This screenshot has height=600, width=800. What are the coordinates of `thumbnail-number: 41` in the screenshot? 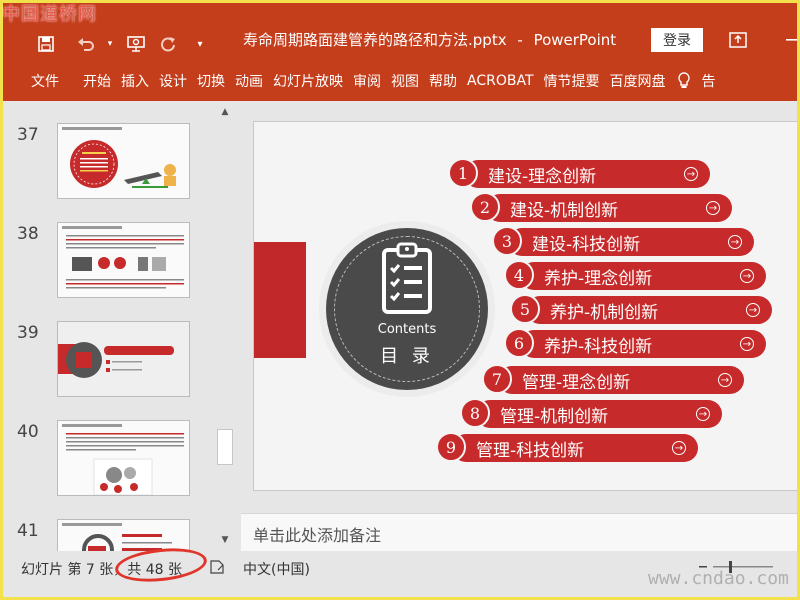 It's located at (28, 531).